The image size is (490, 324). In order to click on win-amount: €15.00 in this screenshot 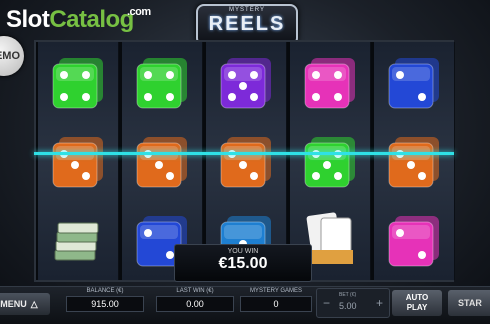, I will do `click(243, 263)`.